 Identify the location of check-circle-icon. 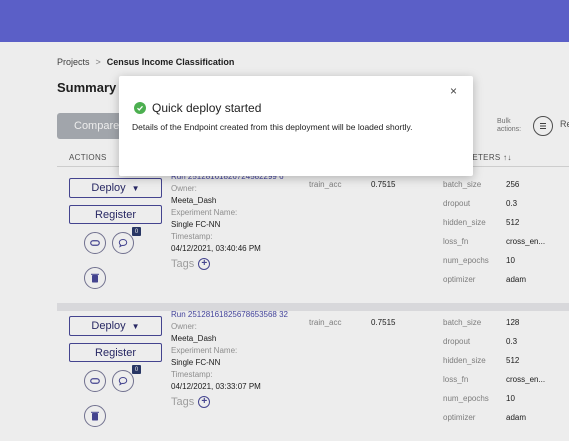
(140, 108).